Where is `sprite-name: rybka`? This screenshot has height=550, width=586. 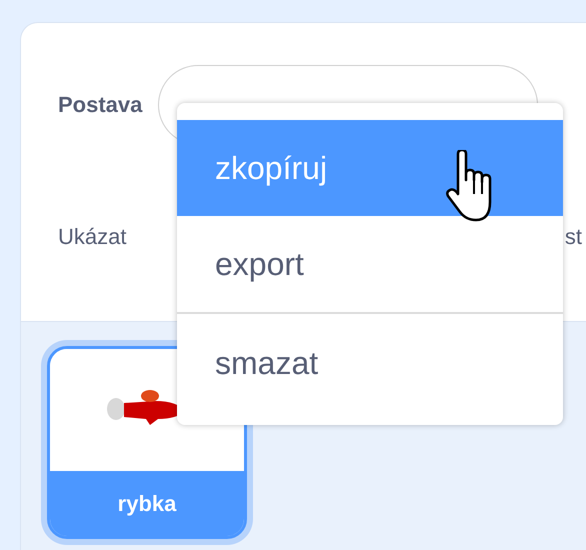
sprite-name: rybka is located at coordinates (147, 503).